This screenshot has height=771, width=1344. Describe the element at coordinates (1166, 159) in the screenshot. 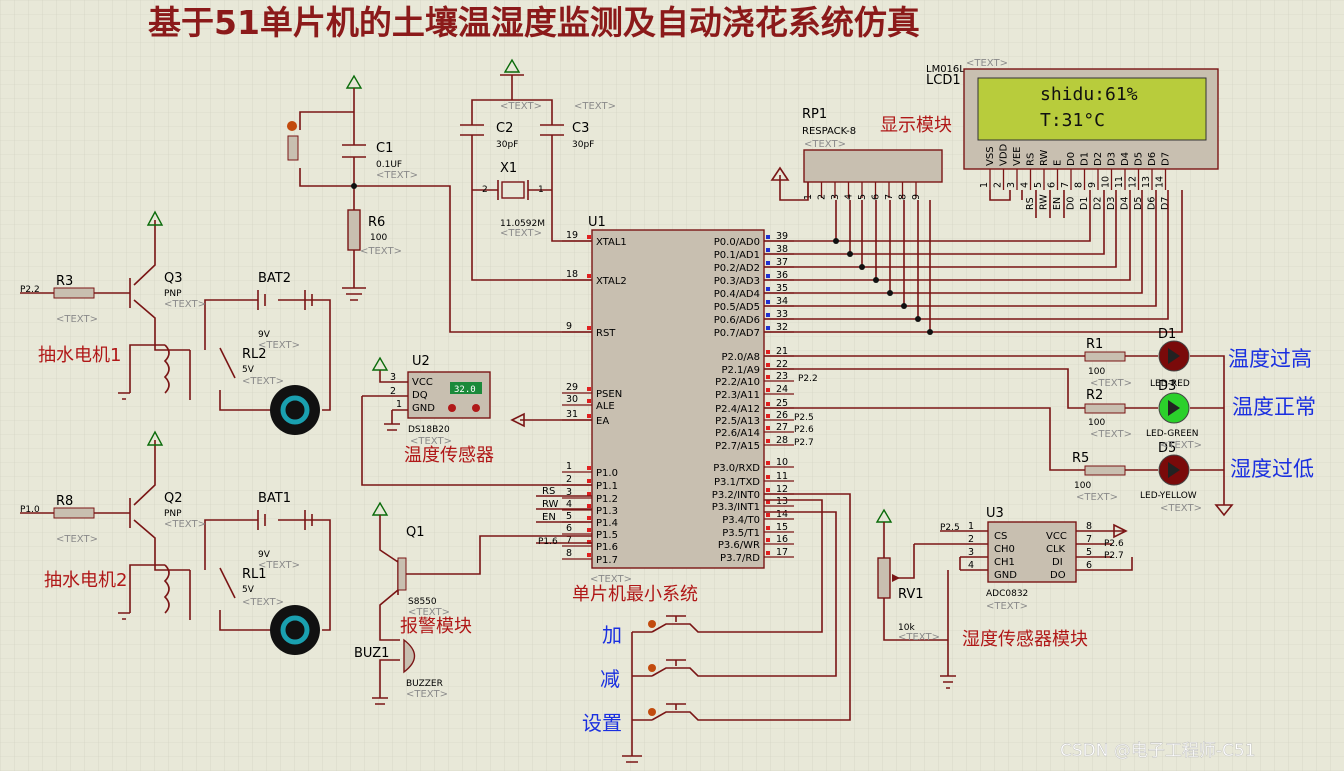

I see `lcd-pin-name: D7` at that location.